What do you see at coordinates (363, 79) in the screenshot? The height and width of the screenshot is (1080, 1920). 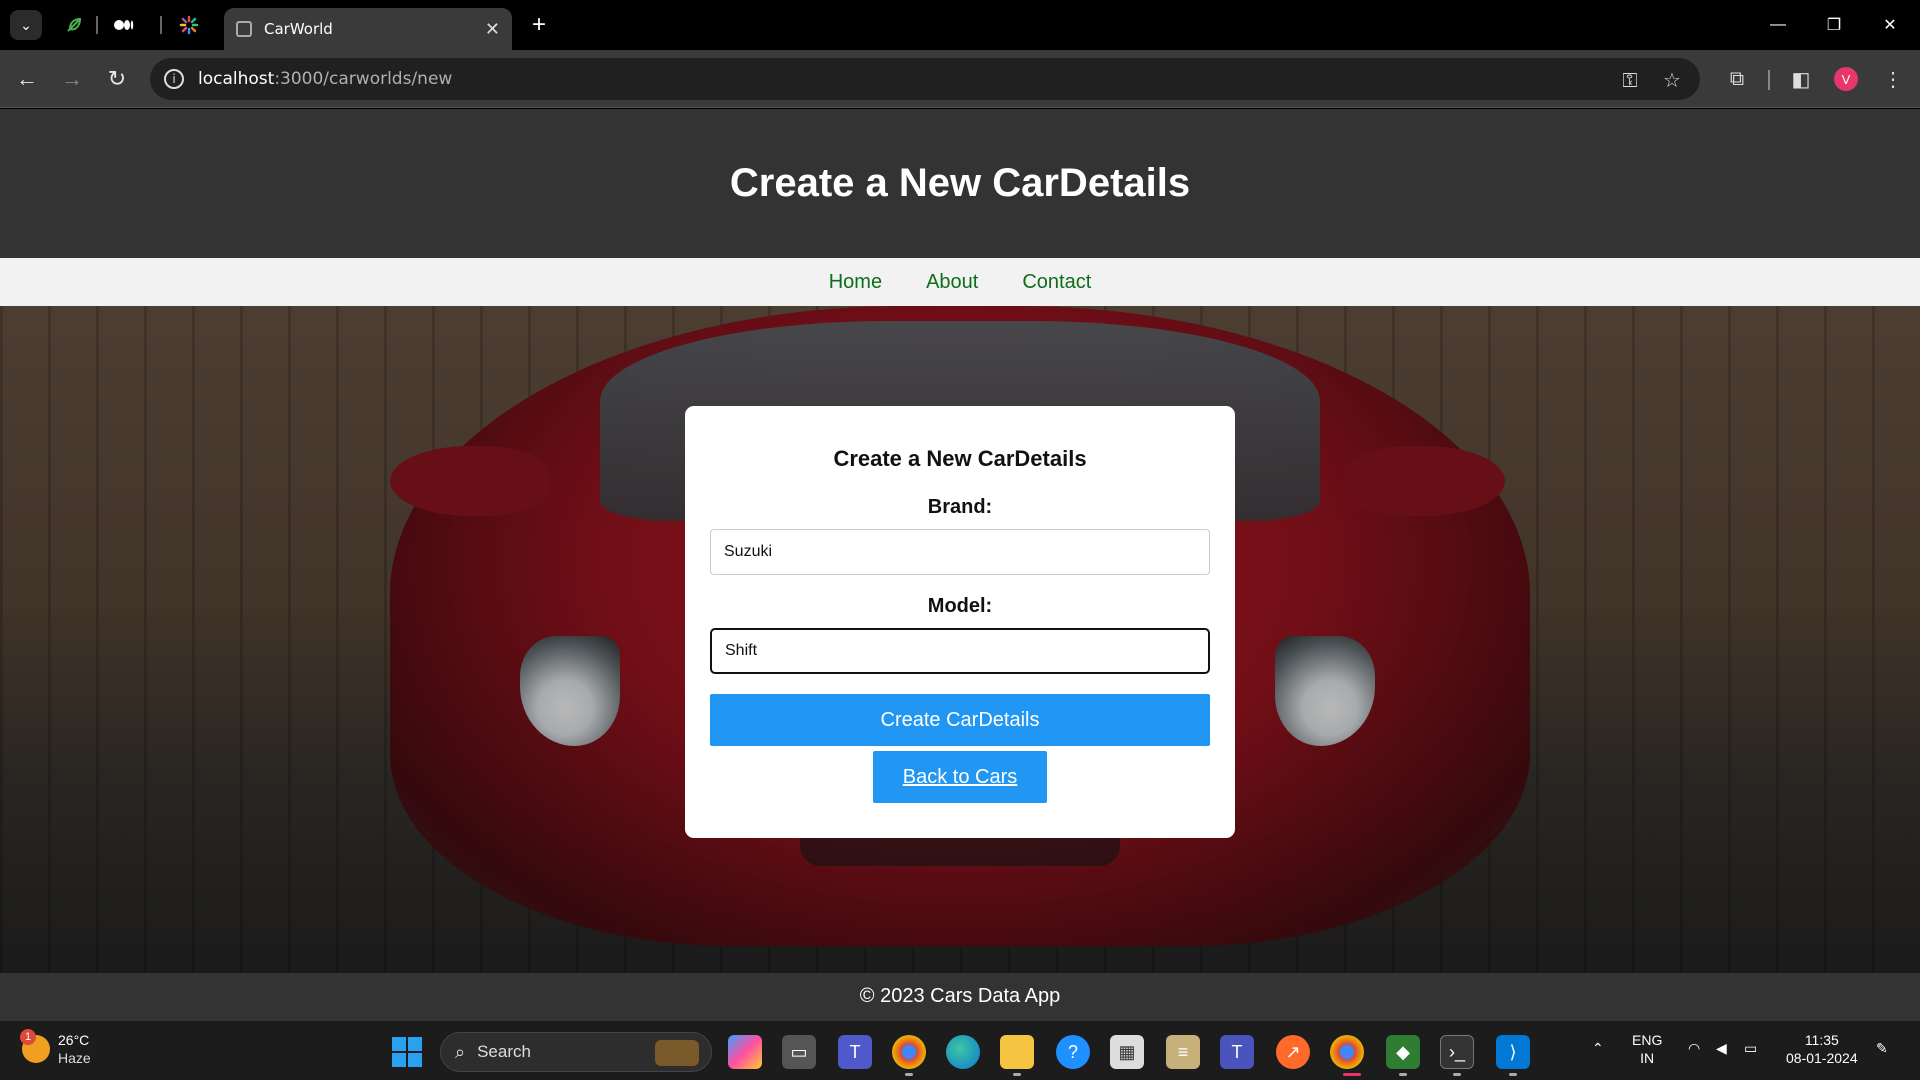 I see `url-path: :3000/carworlds/new` at bounding box center [363, 79].